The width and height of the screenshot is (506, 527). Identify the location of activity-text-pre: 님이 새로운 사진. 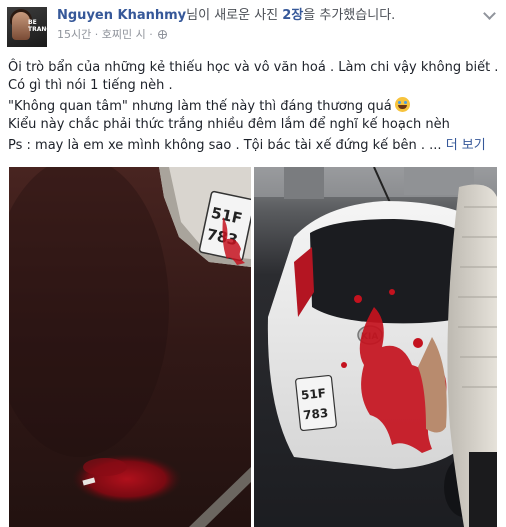
(234, 15).